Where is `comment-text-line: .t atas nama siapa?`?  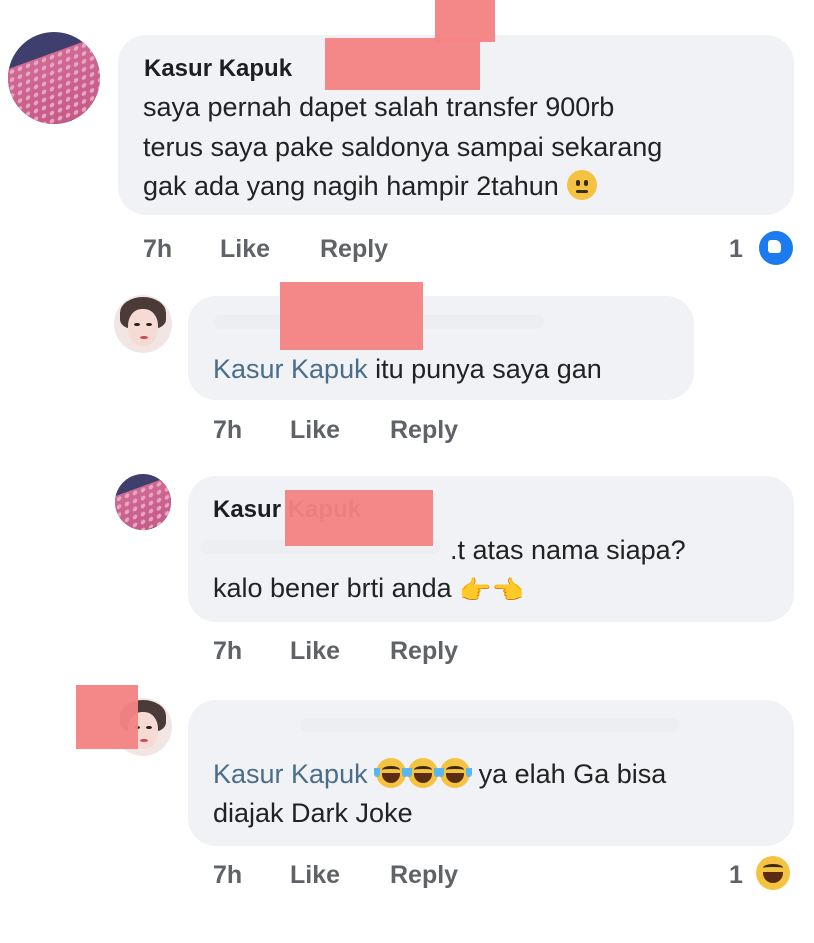 comment-text-line: .t atas nama siapa? is located at coordinates (568, 550).